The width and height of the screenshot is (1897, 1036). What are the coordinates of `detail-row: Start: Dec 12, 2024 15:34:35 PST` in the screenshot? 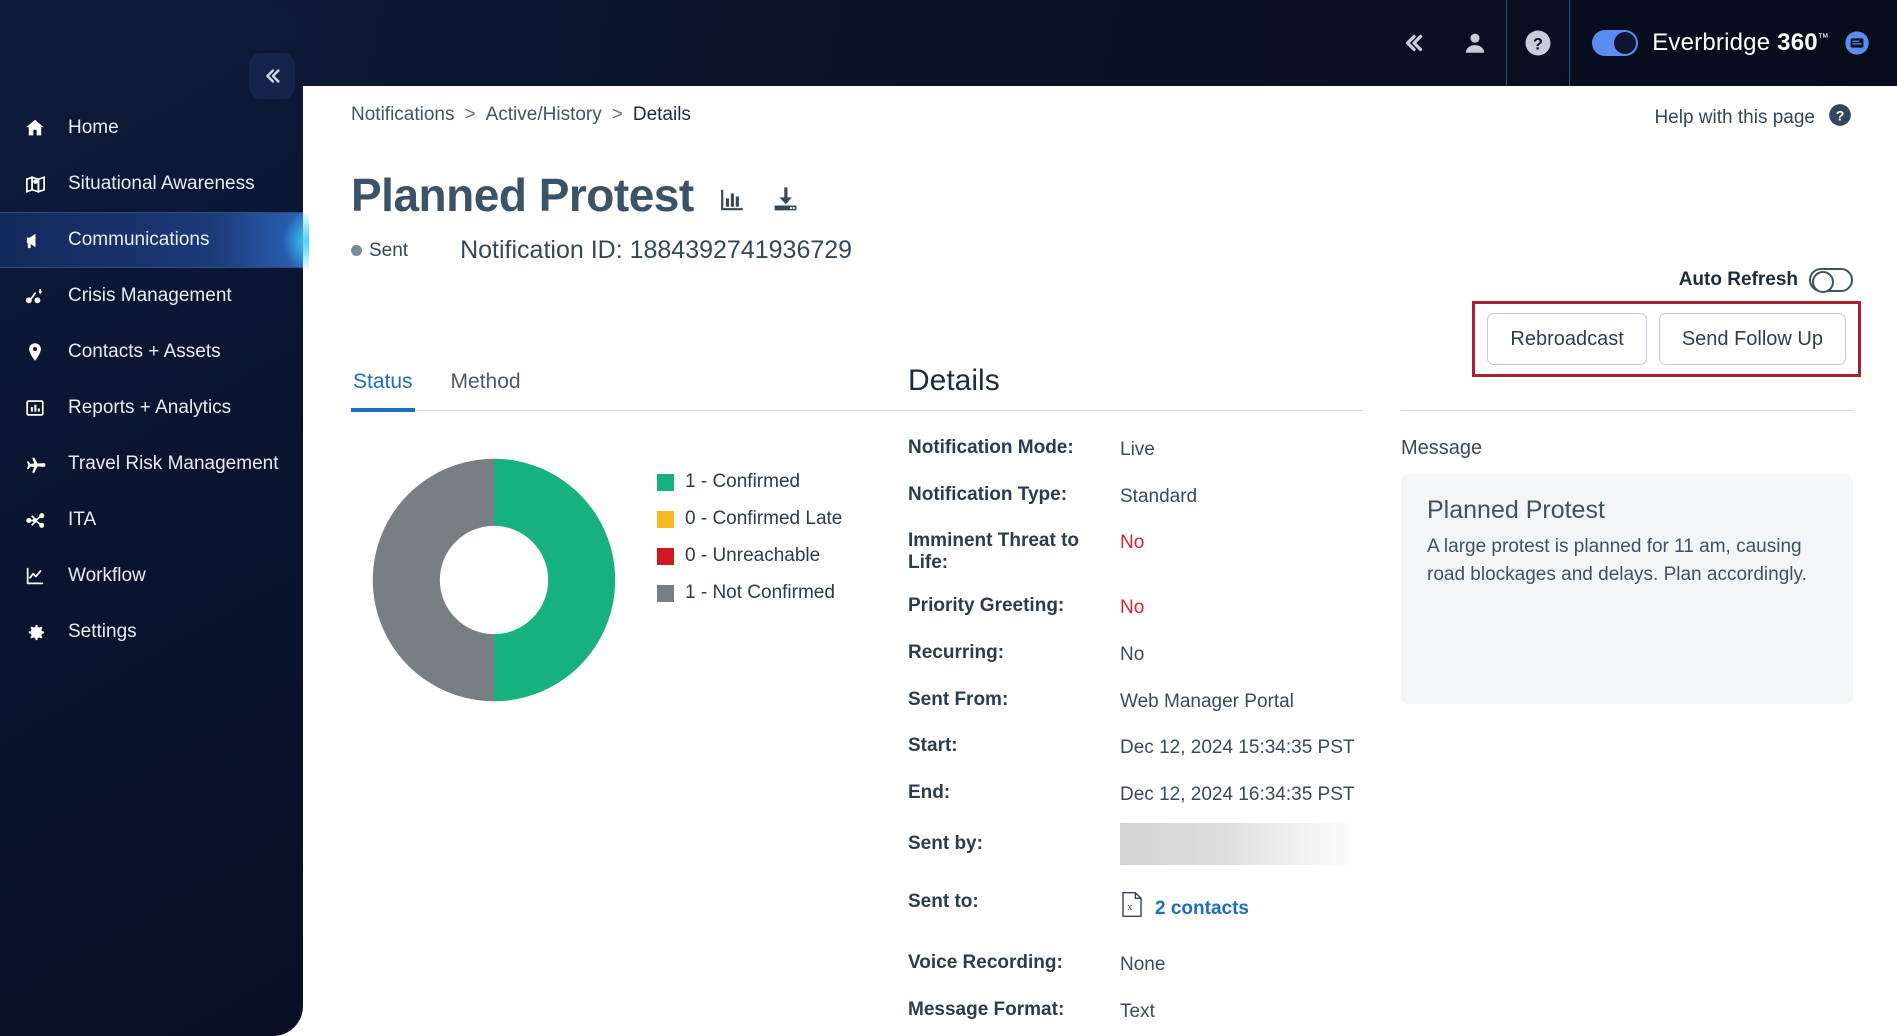 It's located at (1135, 748).